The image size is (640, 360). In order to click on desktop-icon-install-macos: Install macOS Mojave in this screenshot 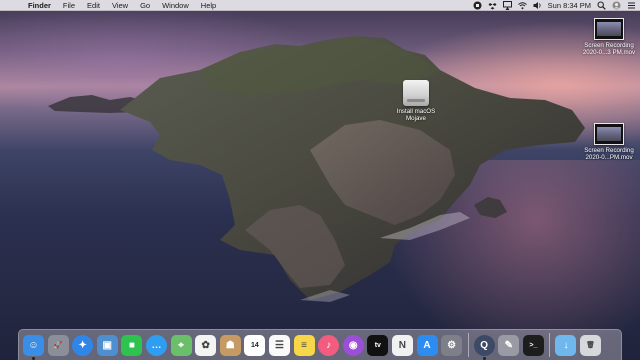, I will do `click(416, 101)`.